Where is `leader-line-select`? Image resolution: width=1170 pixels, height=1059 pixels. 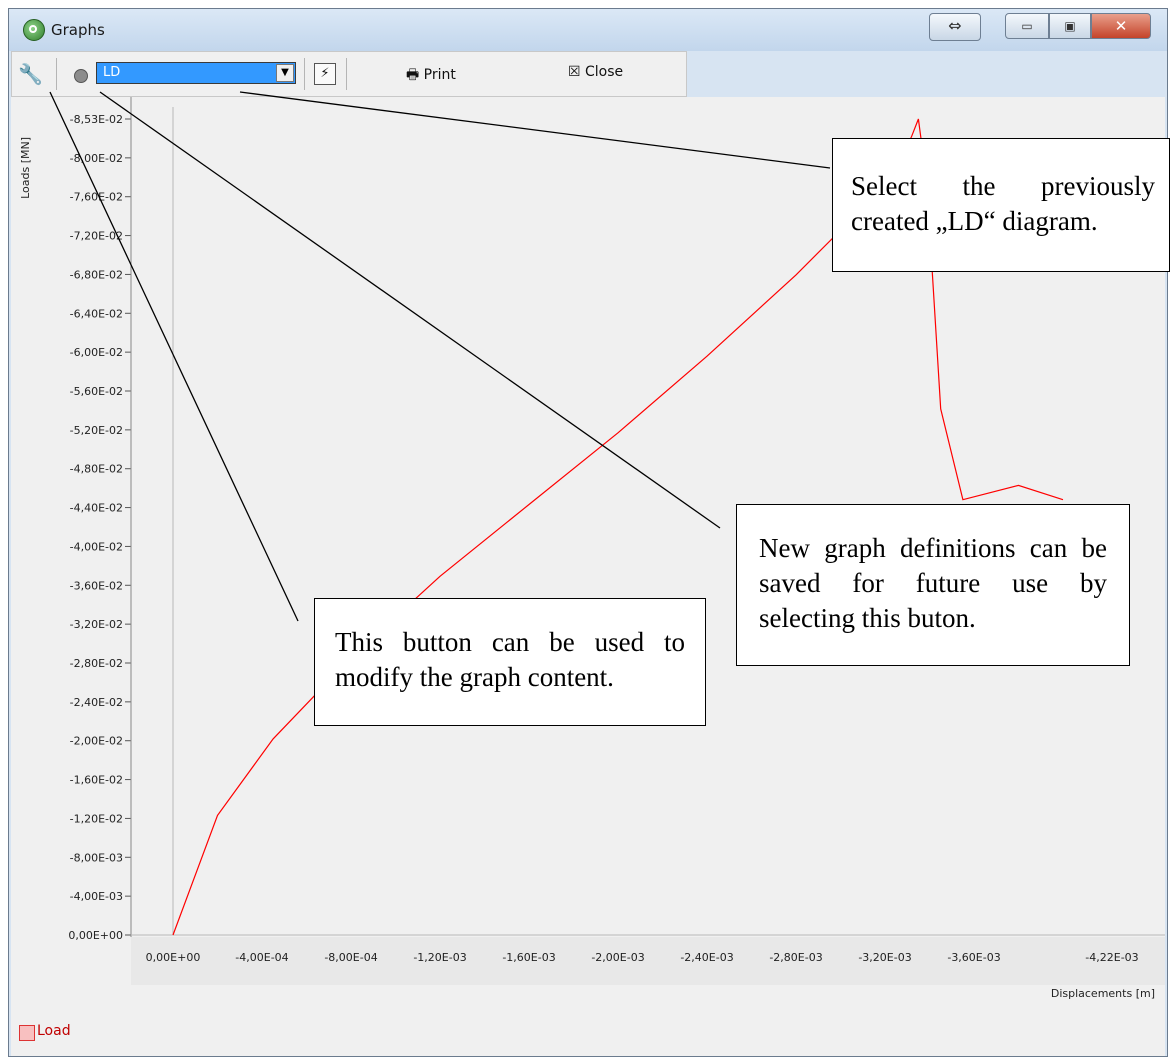
leader-line-select is located at coordinates (535, 130).